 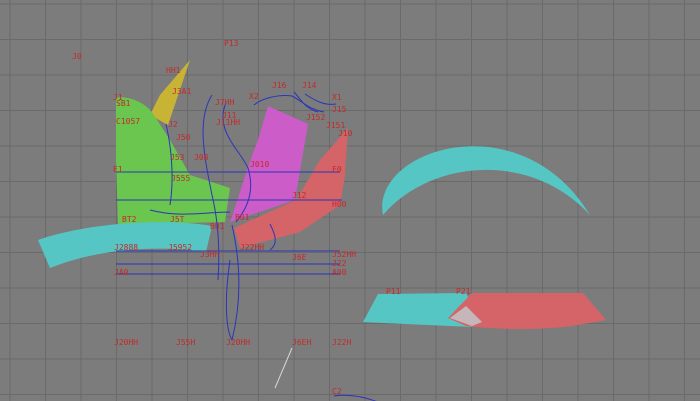 What do you see at coordinates (180, 247) in the screenshot?
I see `label-j5952: J5952` at bounding box center [180, 247].